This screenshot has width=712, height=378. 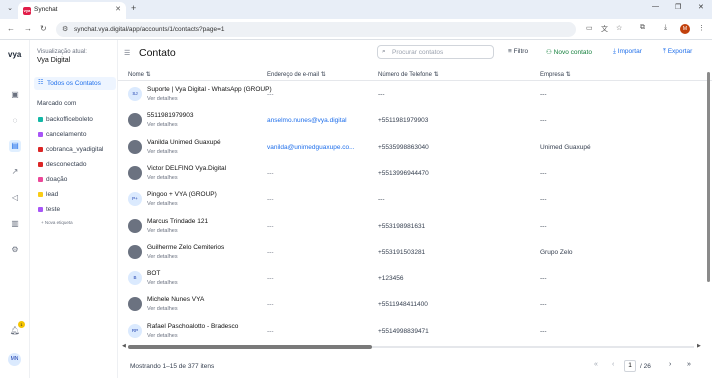 I want to click on label-item: cancelamento, so click(x=77, y=135).